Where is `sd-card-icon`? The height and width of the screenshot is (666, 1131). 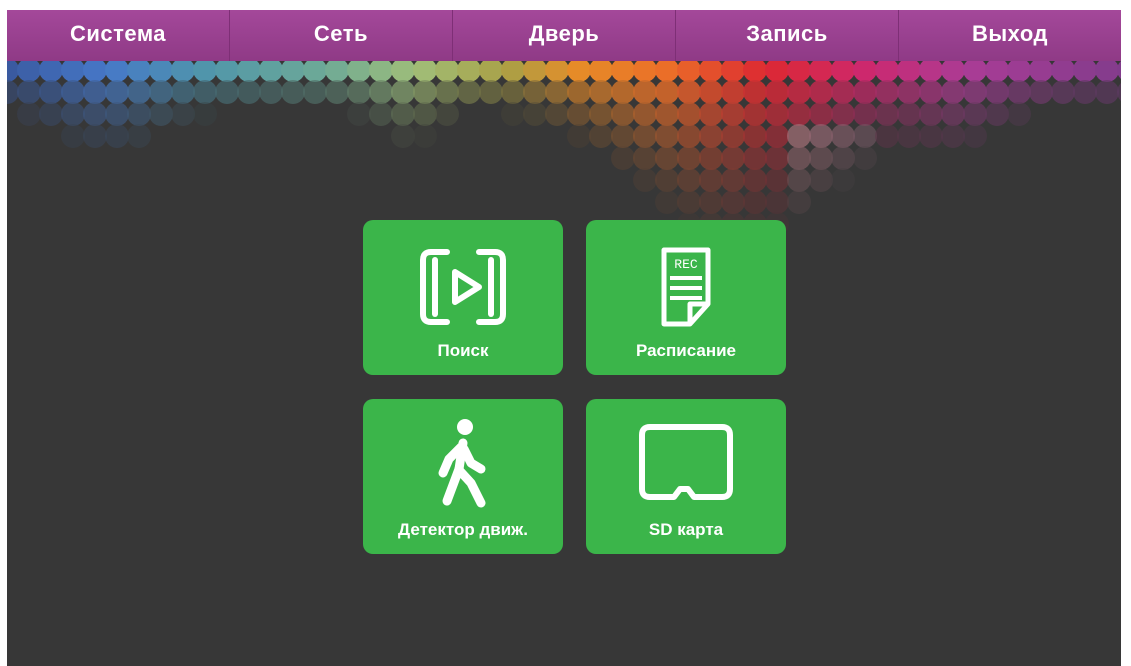
sd-card-icon is located at coordinates (686, 462).